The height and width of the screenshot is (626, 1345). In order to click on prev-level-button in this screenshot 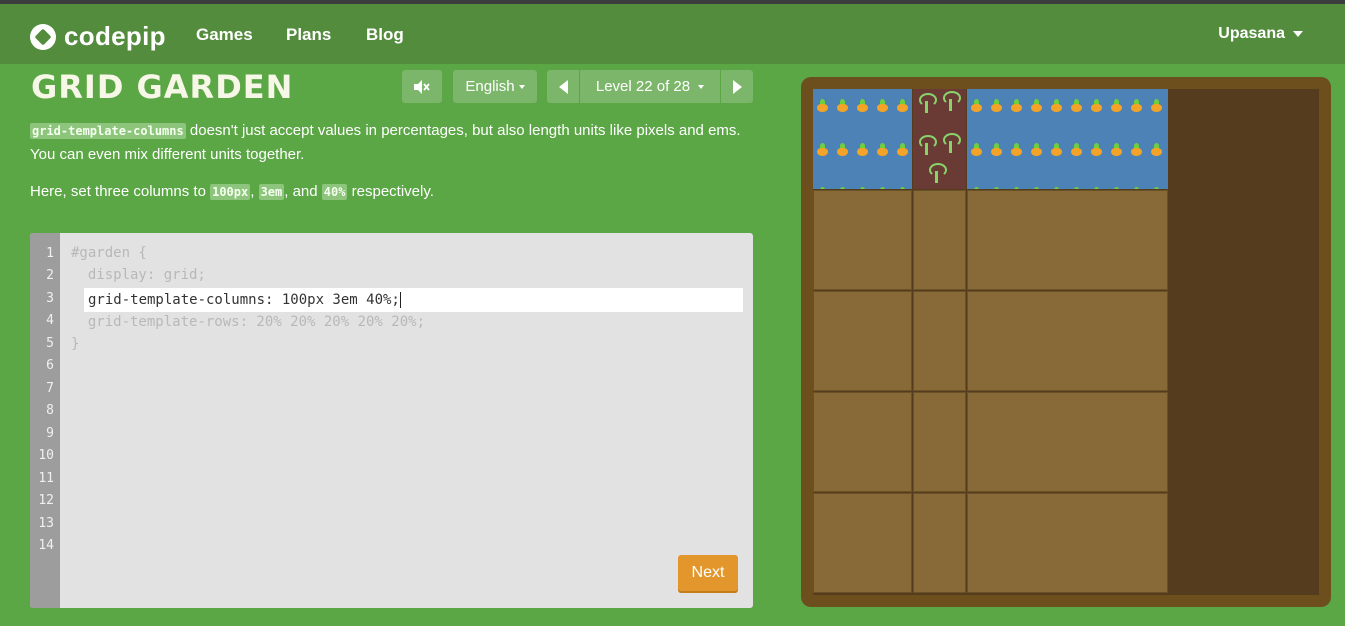, I will do `click(563, 86)`.